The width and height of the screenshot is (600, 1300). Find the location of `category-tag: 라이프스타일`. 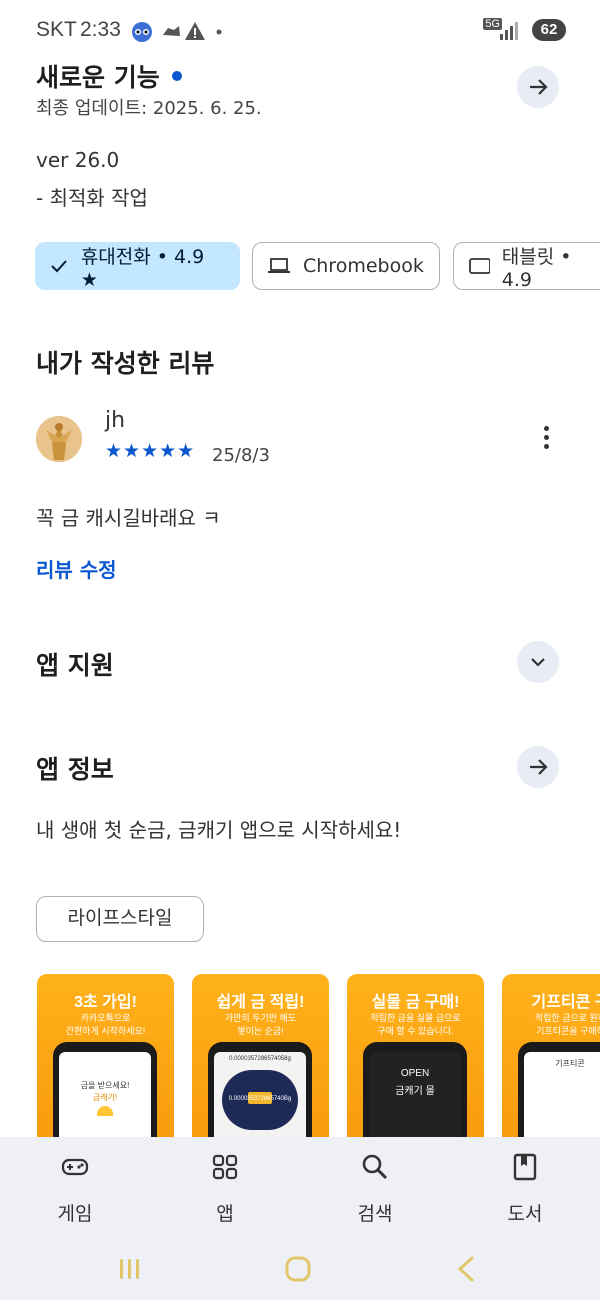

category-tag: 라이프스타일 is located at coordinates (120, 919).